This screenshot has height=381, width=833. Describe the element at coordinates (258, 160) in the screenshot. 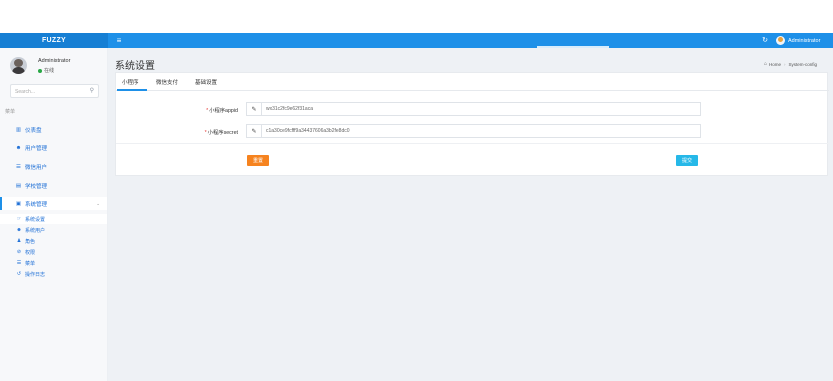

I see `reset-button: 重置` at that location.